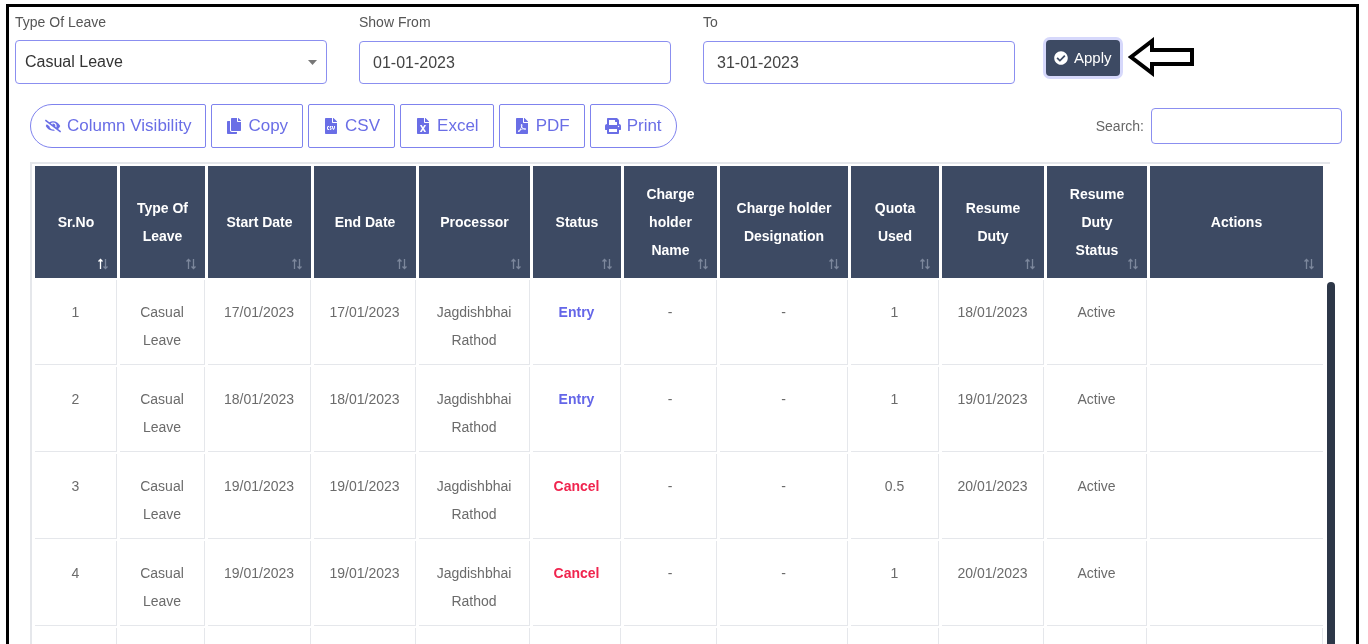  I want to click on export-button: Excel, so click(447, 126).